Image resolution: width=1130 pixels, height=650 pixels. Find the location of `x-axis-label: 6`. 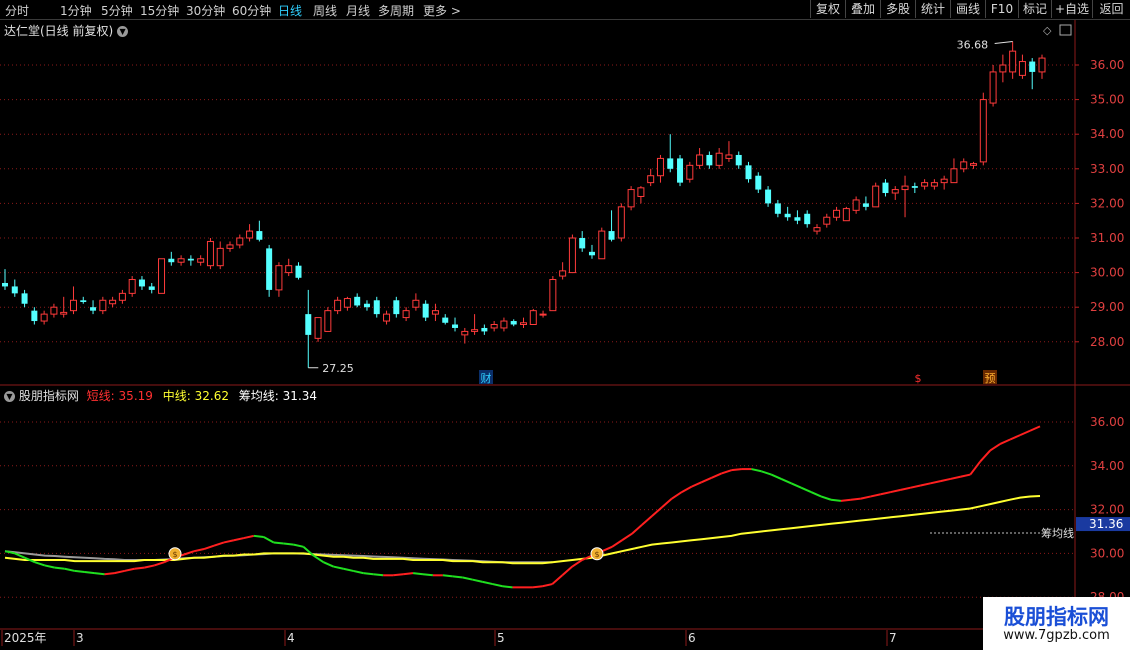

x-axis-label: 6 is located at coordinates (692, 638).